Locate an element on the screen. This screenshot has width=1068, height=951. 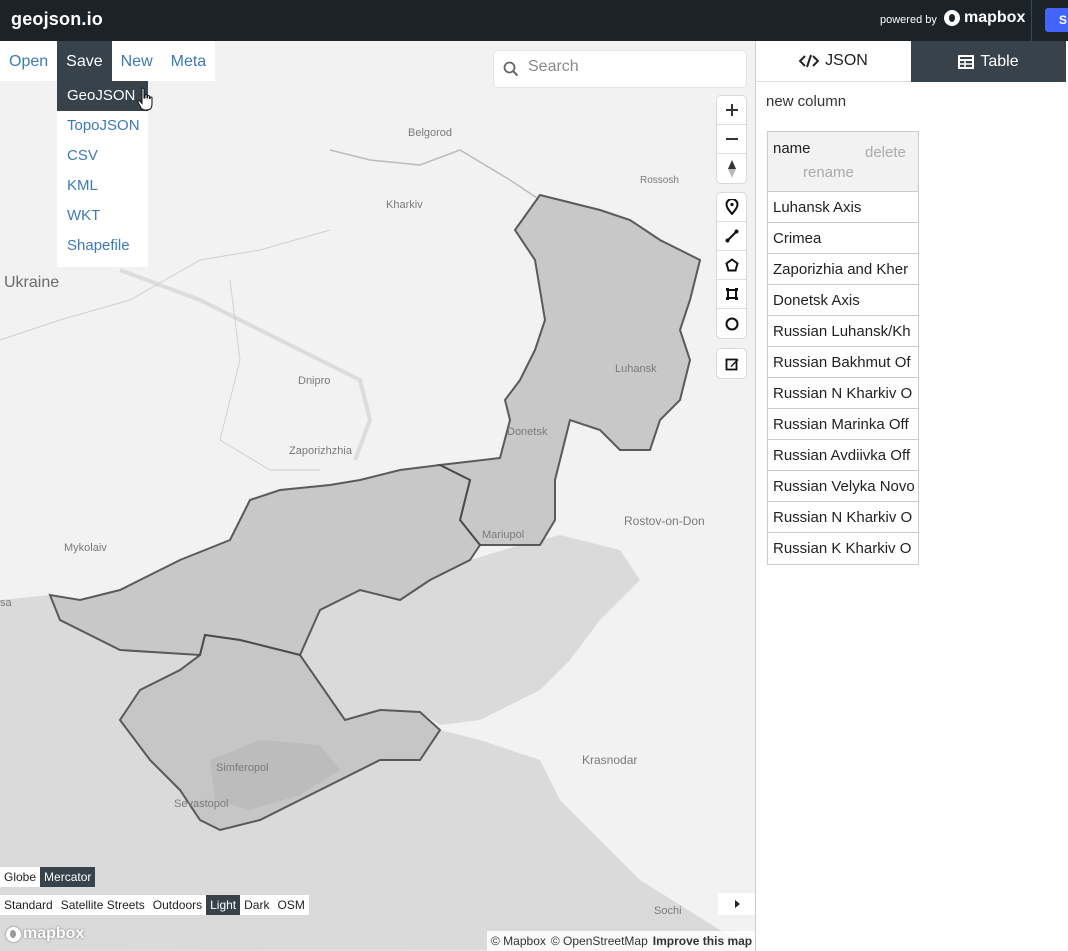
search-box is located at coordinates (620, 69).